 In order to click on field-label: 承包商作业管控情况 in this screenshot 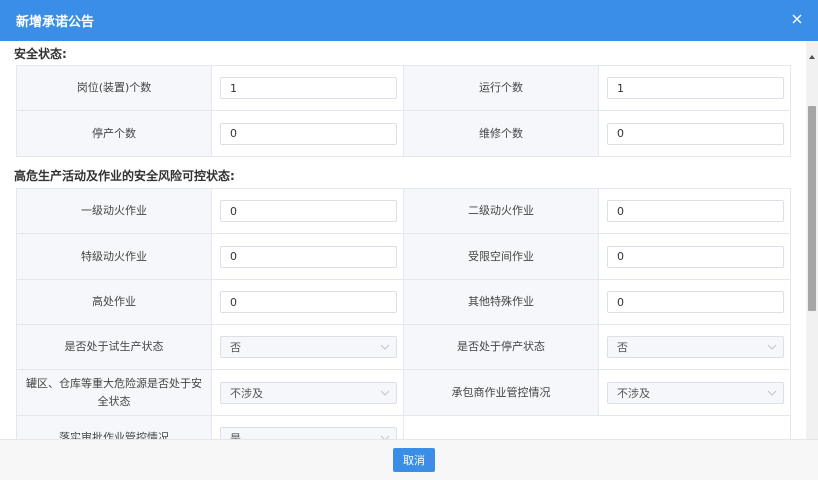, I will do `click(501, 392)`.